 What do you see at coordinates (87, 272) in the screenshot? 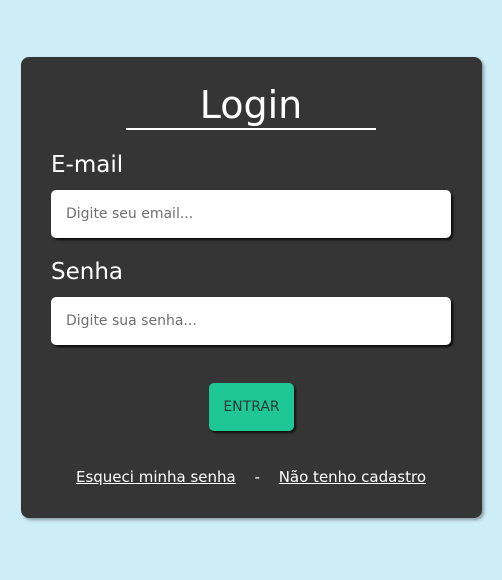
I see `password-label: Senha` at bounding box center [87, 272].